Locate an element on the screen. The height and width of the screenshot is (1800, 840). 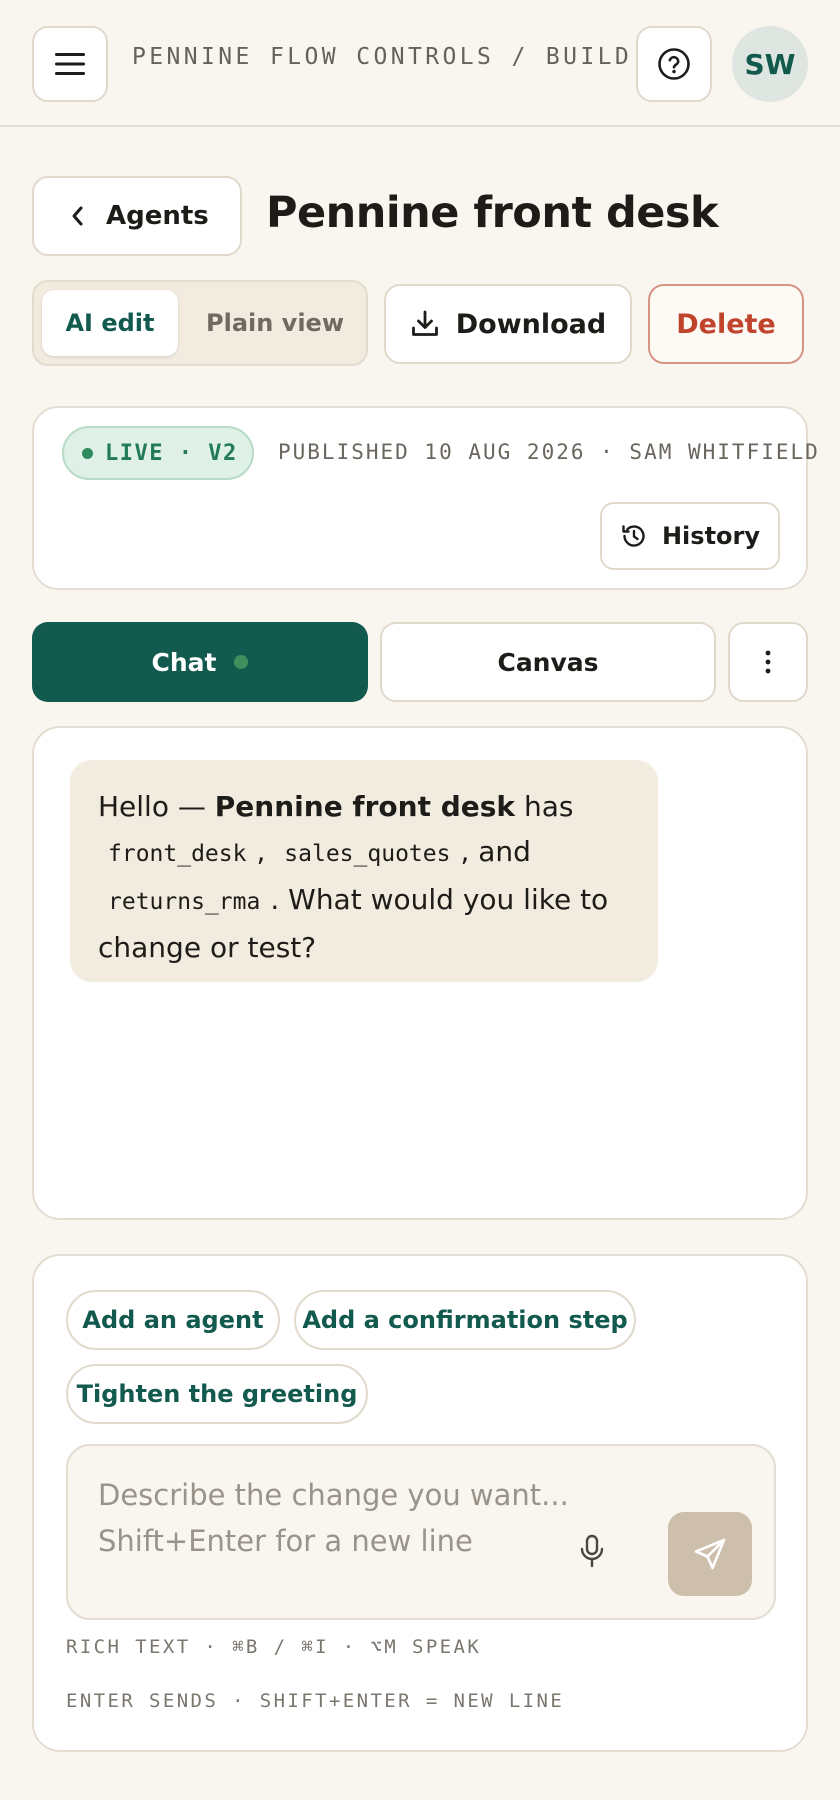
top-bar: PENNINE FLOW CONTROLS / BUILD SW is located at coordinates (420, 63).